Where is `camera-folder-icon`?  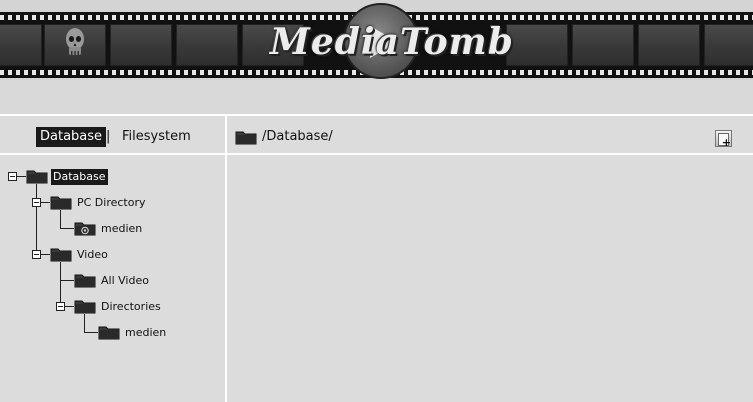 camera-folder-icon is located at coordinates (85, 229).